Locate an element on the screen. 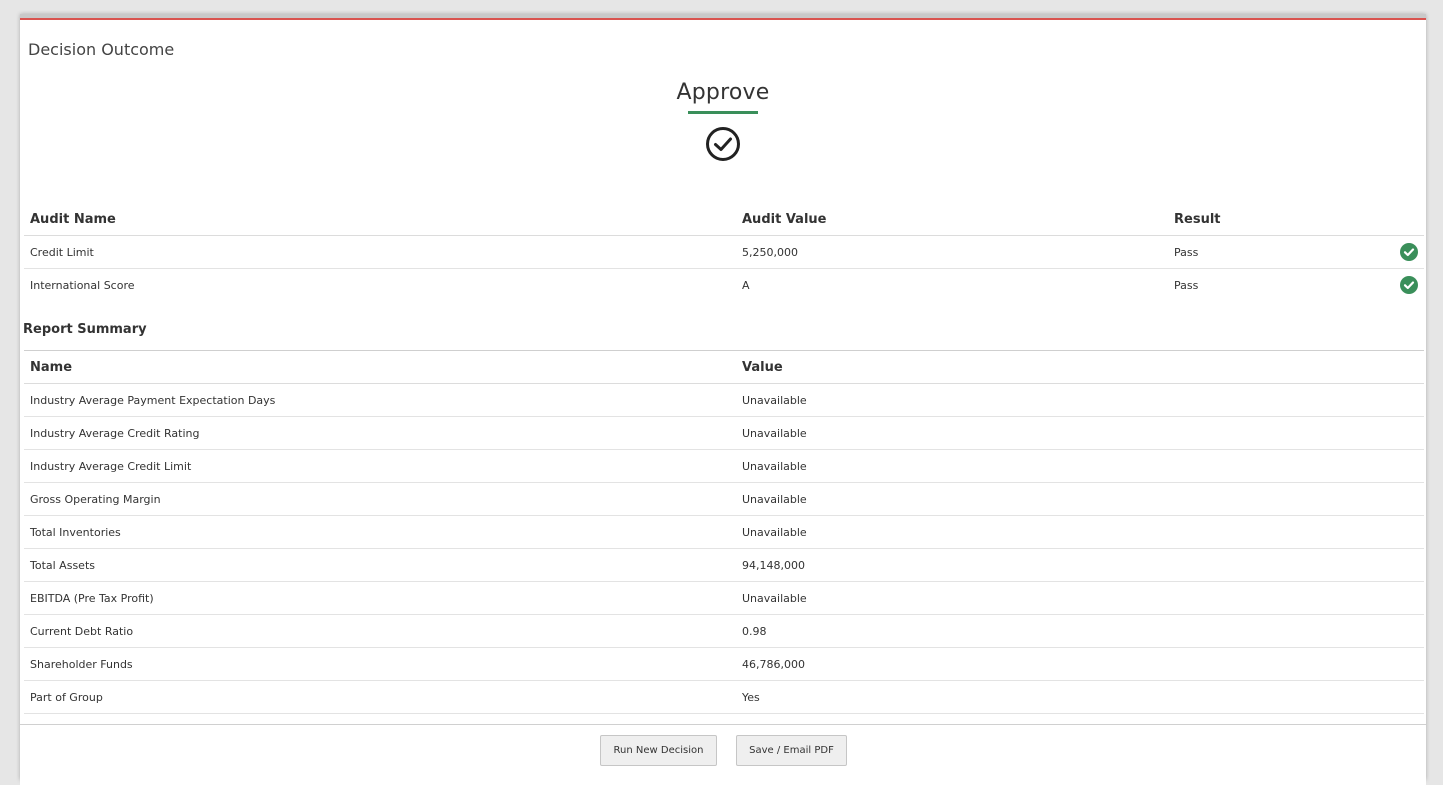  summary-row: Total Assets 94,148,000 is located at coordinates (724, 565).